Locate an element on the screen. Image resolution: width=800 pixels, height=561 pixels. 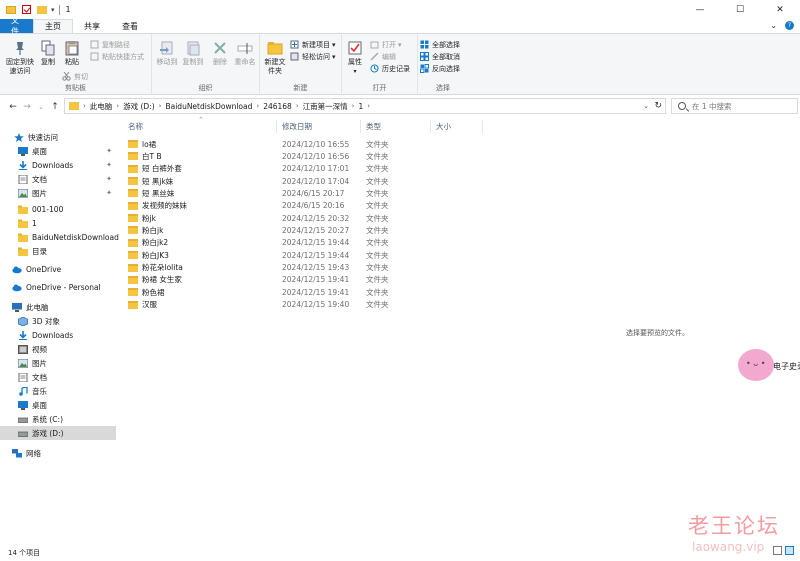
tab-view: 查看 is located at coordinates (130, 26).